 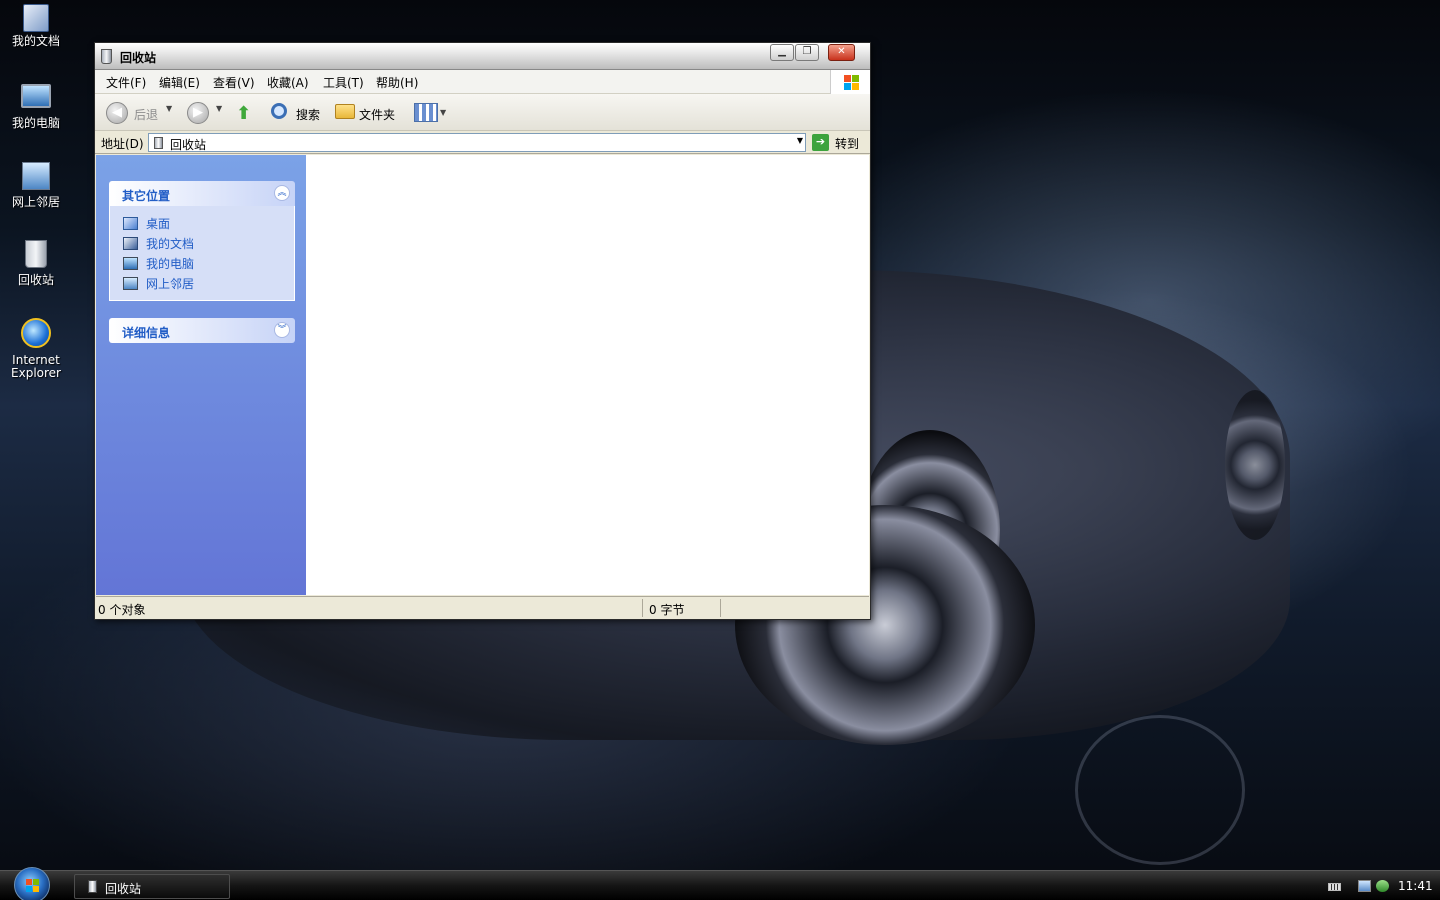 I want to click on place-link-my-computer: 我的电脑, so click(x=208, y=264).